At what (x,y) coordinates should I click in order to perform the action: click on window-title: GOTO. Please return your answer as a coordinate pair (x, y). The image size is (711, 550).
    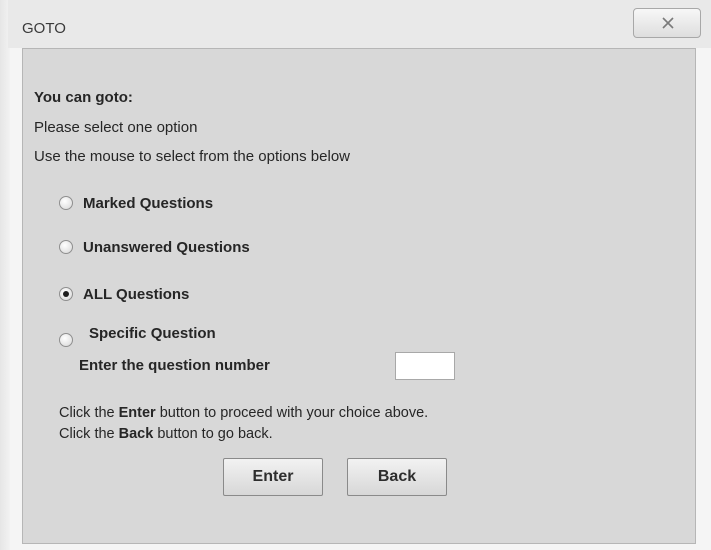
    Looking at the image, I should click on (44, 28).